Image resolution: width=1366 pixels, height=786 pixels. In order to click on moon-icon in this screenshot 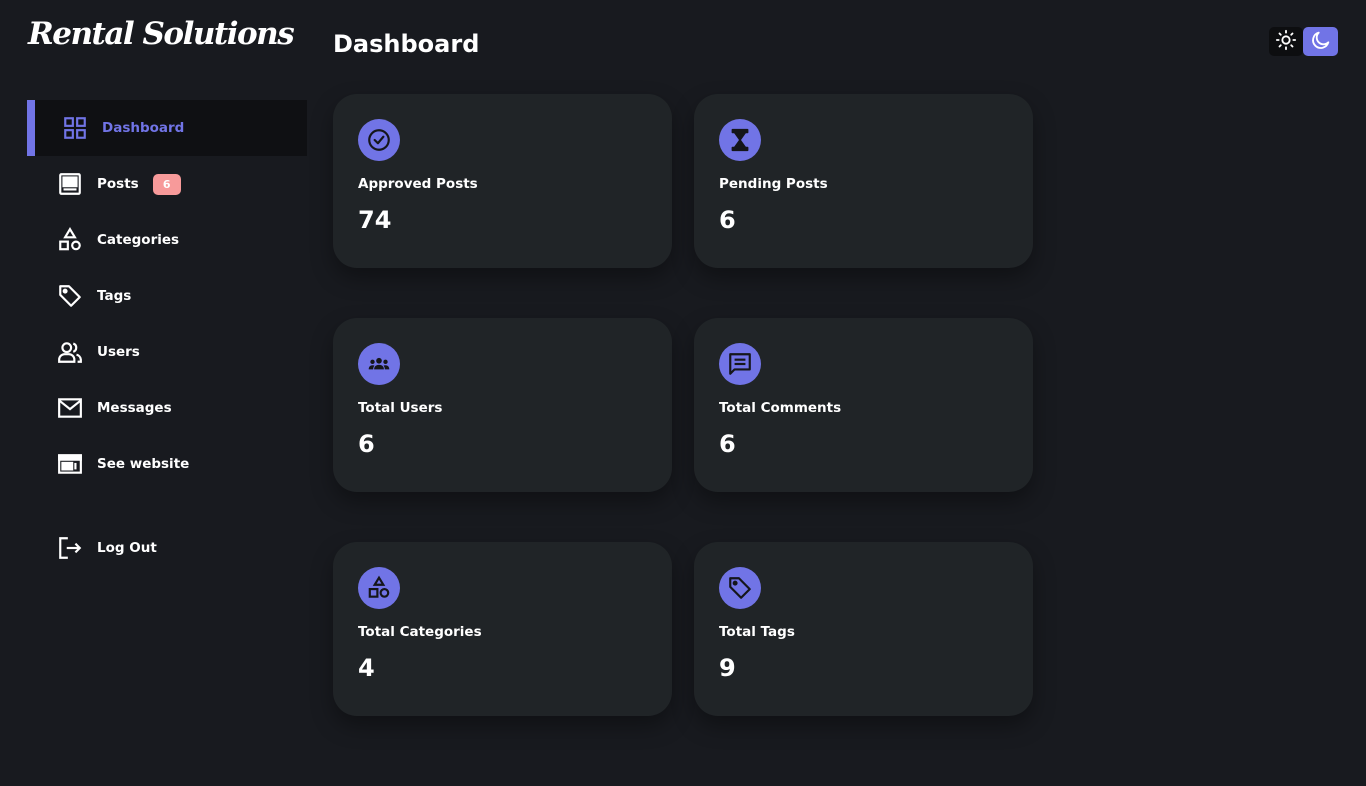, I will do `click(1321, 42)`.